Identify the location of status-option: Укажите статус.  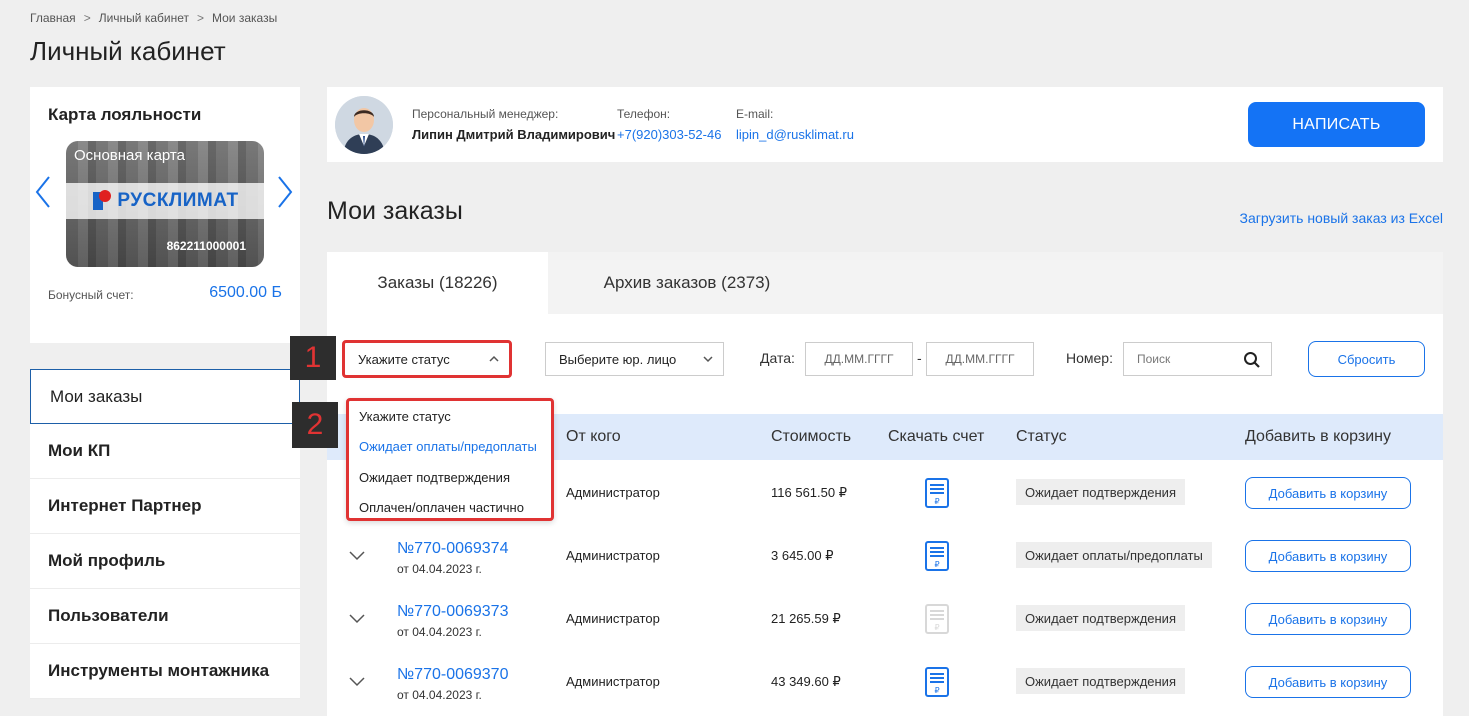
(450, 416).